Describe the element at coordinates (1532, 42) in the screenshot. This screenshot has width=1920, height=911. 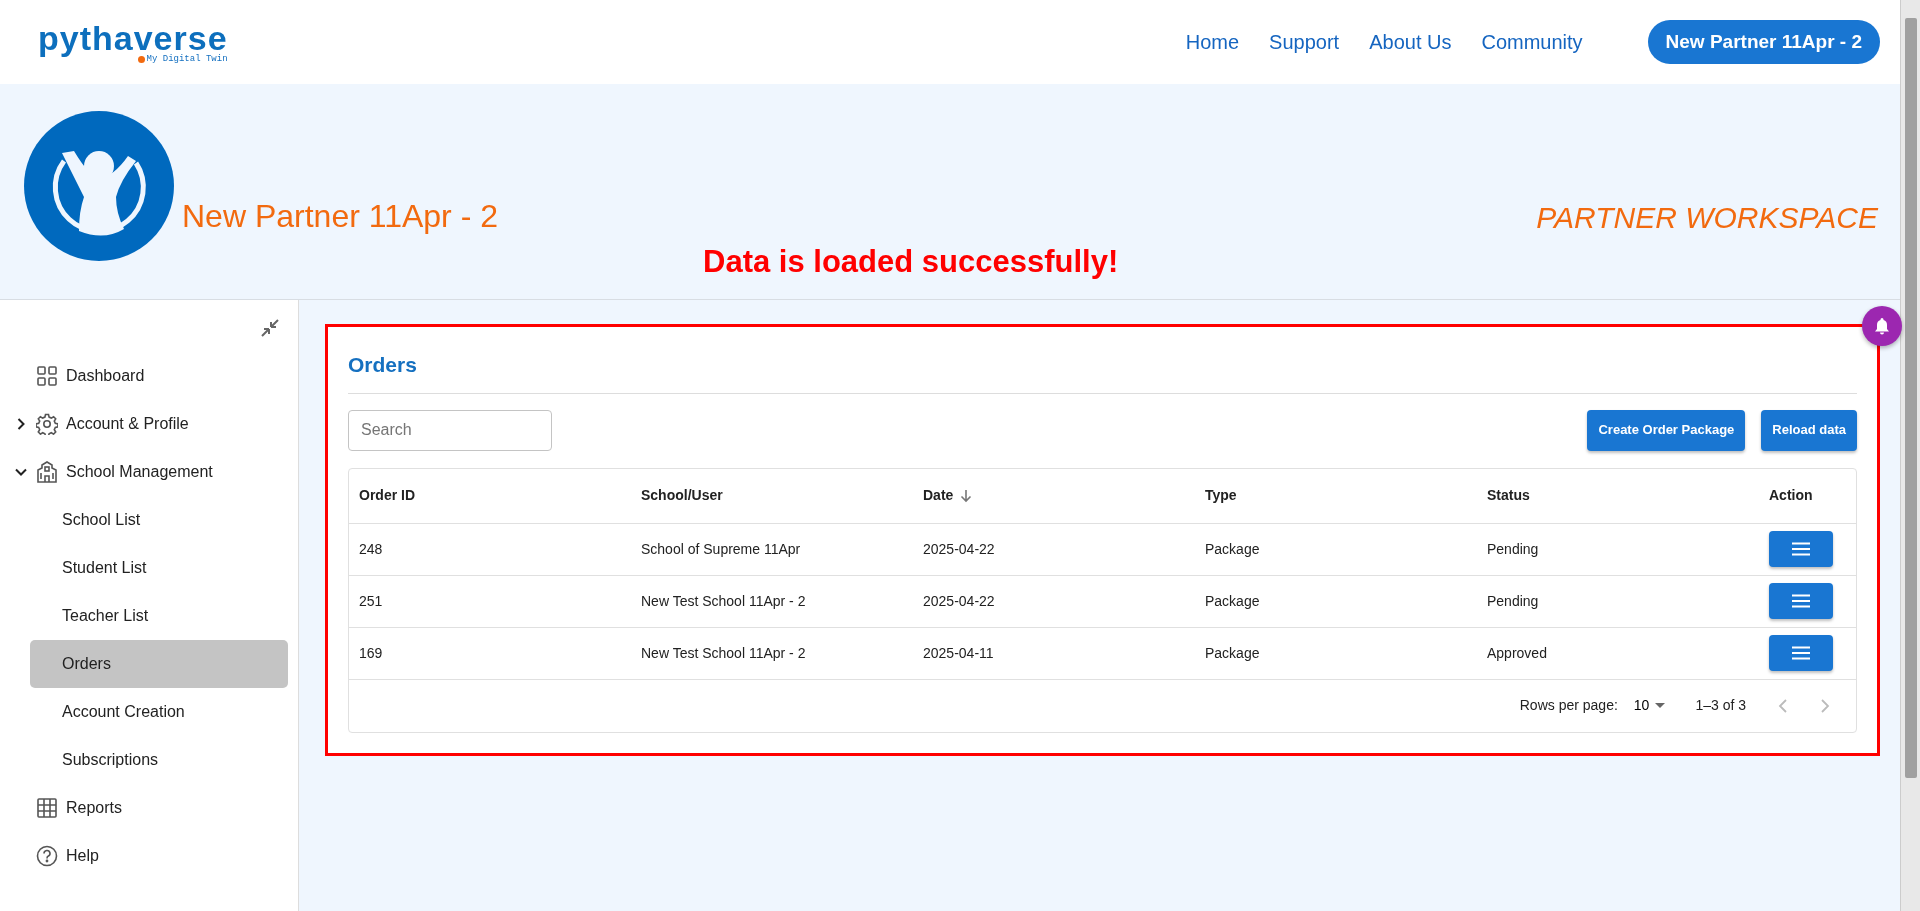
I see `nav-link: Community` at that location.